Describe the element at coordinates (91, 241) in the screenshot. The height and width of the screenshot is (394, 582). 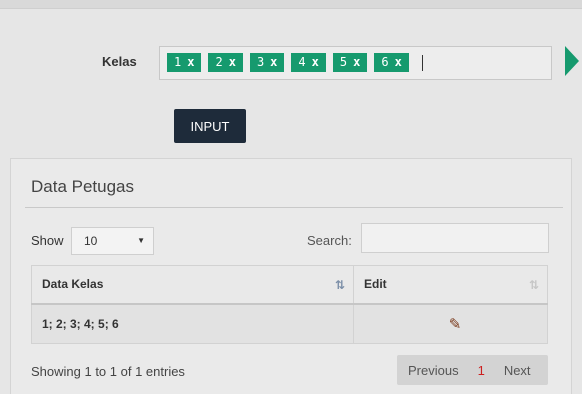
I see `page-length-value: 10` at that location.